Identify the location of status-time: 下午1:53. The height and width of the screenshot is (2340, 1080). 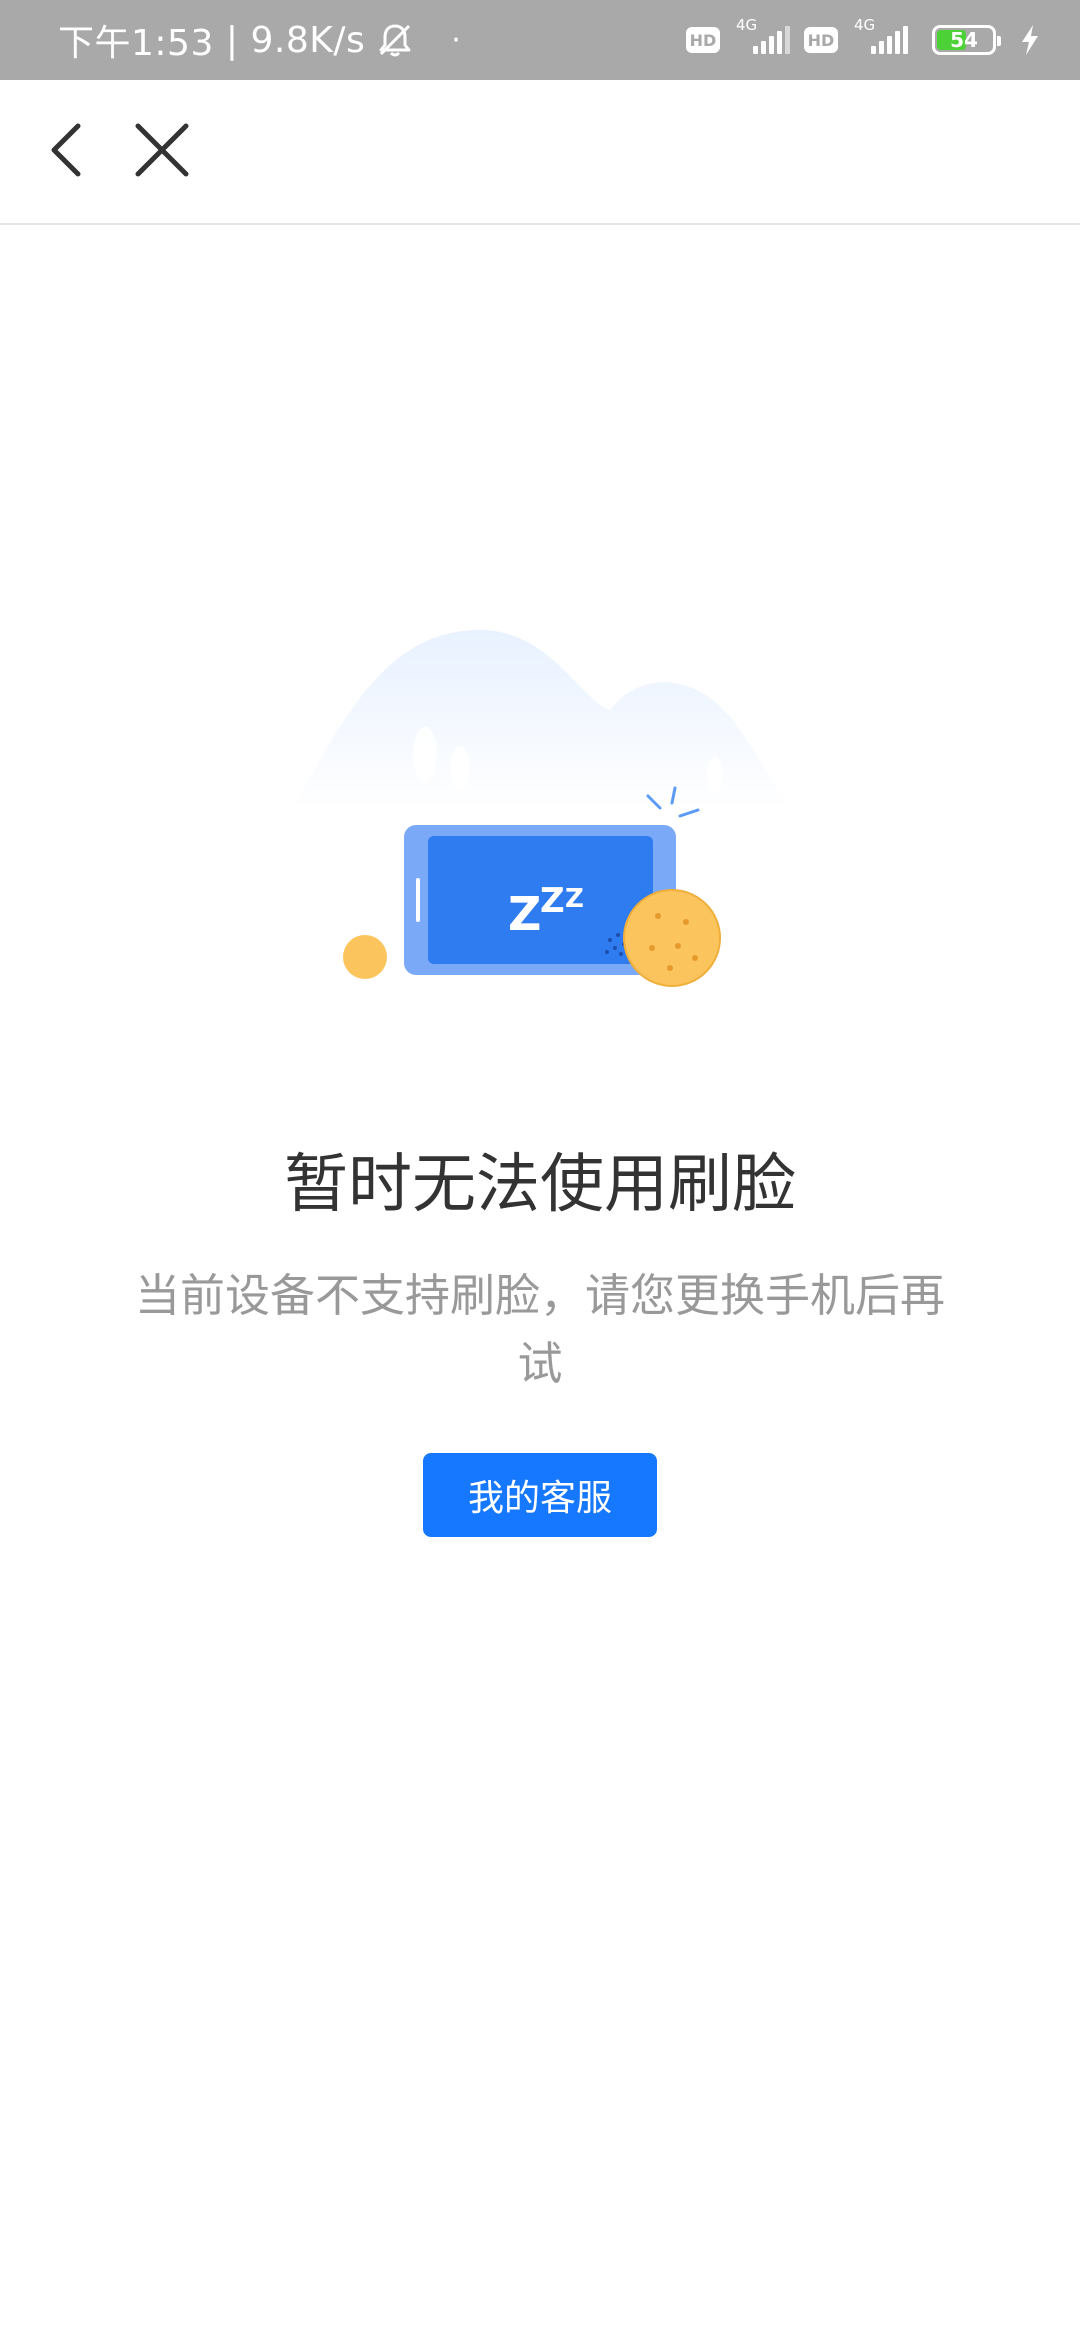
(136, 43).